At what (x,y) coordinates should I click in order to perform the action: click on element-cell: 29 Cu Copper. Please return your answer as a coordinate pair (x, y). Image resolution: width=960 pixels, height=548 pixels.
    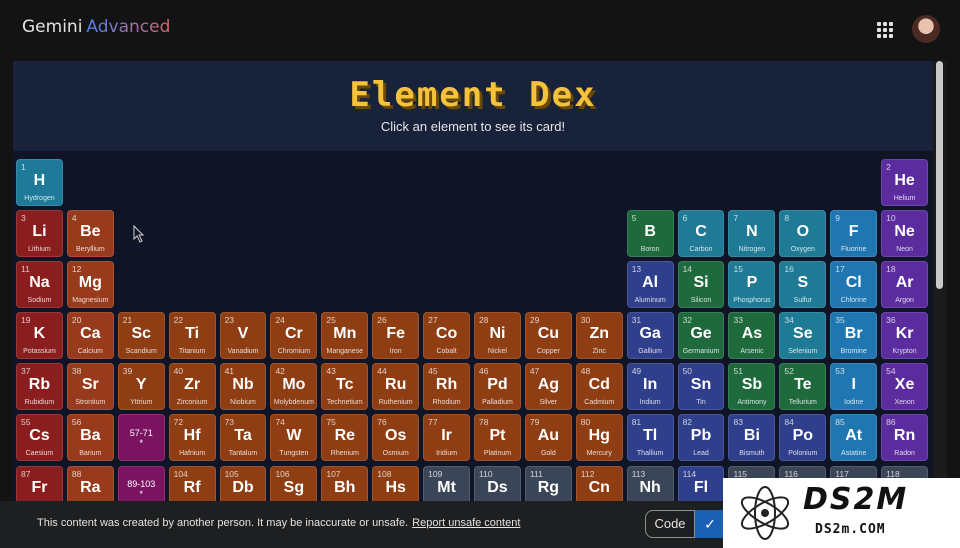
    Looking at the image, I should click on (548, 335).